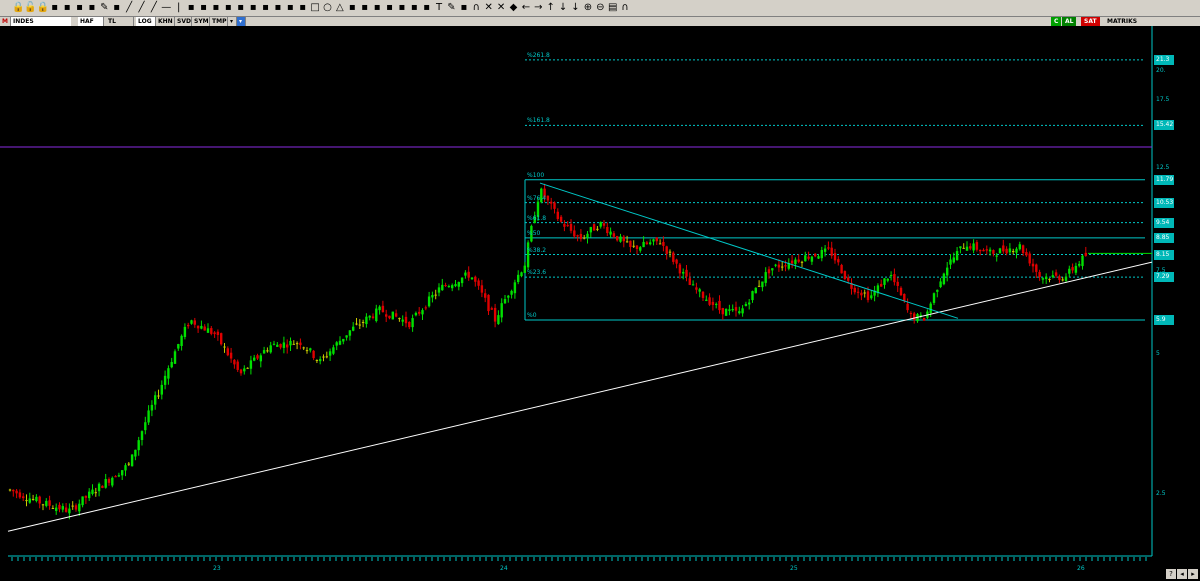 This screenshot has height=581, width=1200. Describe the element at coordinates (201, 21) in the screenshot. I see `symbol-button: SYM` at that location.